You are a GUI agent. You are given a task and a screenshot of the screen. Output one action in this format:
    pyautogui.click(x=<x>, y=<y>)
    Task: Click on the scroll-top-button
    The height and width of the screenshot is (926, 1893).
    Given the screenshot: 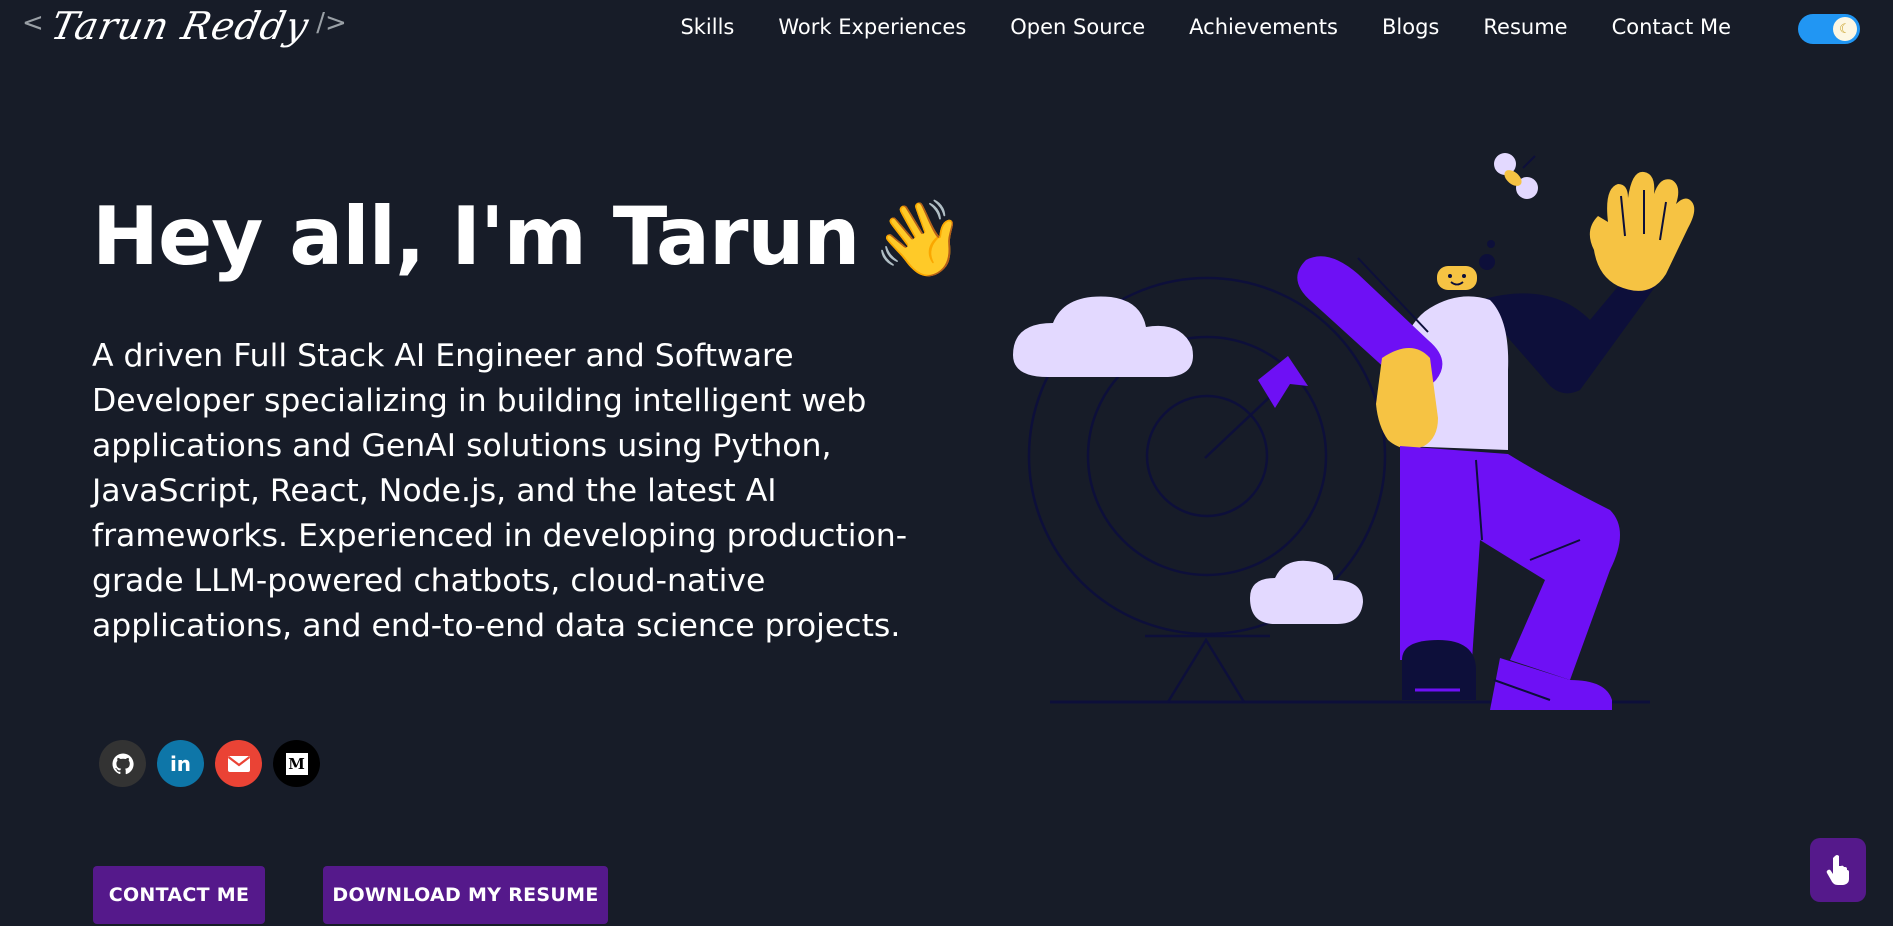 What is the action you would take?
    pyautogui.click(x=1838, y=870)
    